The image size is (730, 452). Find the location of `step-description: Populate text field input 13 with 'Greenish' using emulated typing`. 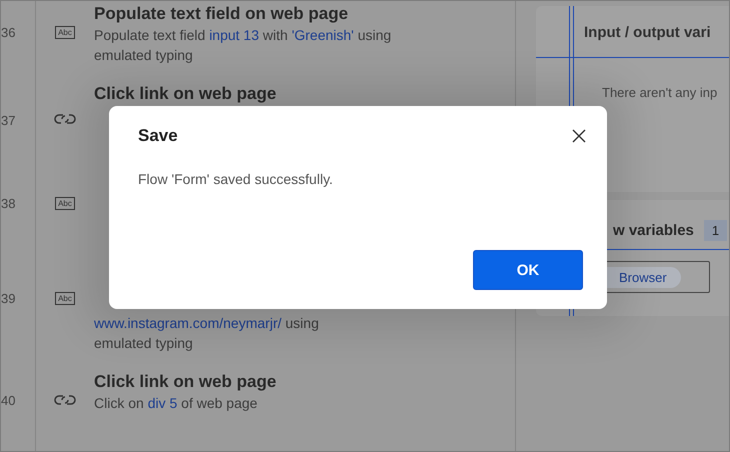

step-description: Populate text field input 13 with 'Greenish' using emulated typing is located at coordinates (243, 45).